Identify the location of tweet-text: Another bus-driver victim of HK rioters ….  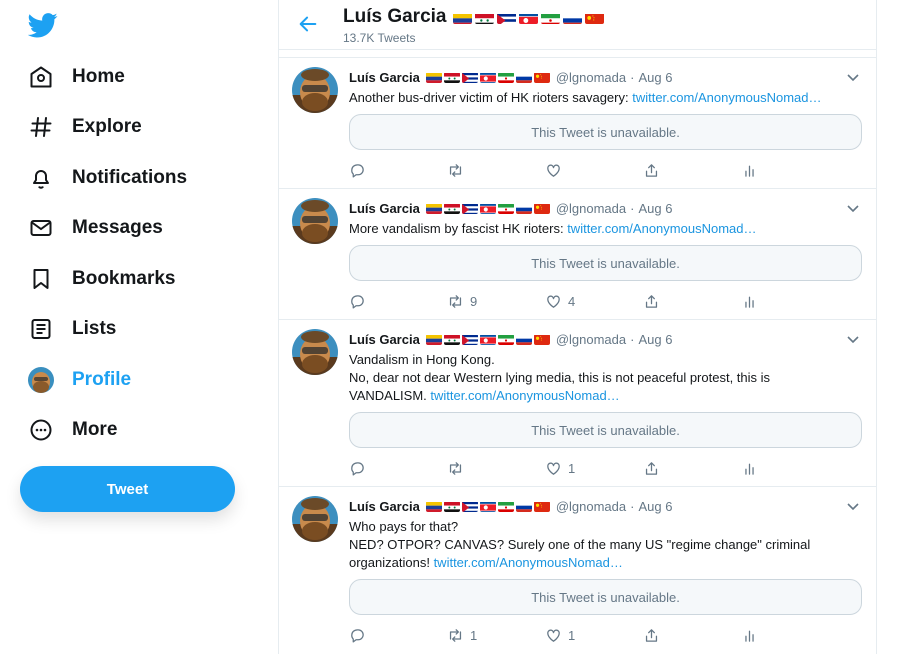
(605, 98).